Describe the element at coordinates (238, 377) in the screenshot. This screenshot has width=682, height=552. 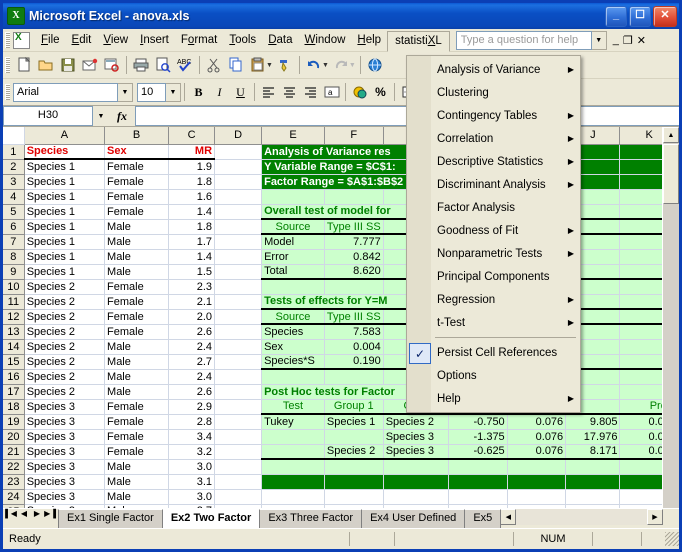
I see `cell-d16` at that location.